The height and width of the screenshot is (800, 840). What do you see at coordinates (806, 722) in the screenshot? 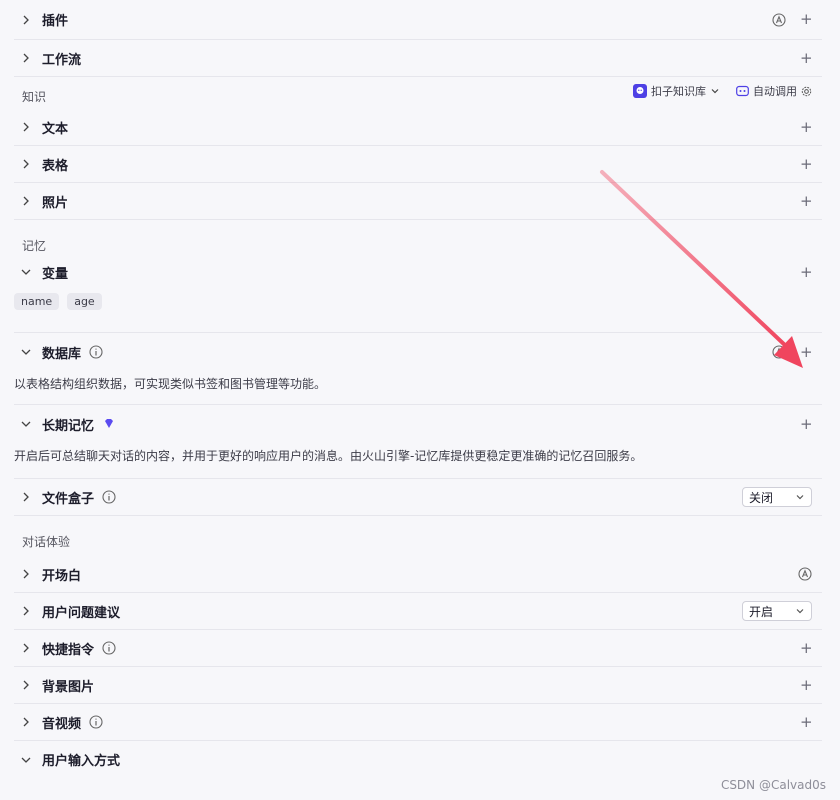
I see `add-av-button: +` at bounding box center [806, 722].